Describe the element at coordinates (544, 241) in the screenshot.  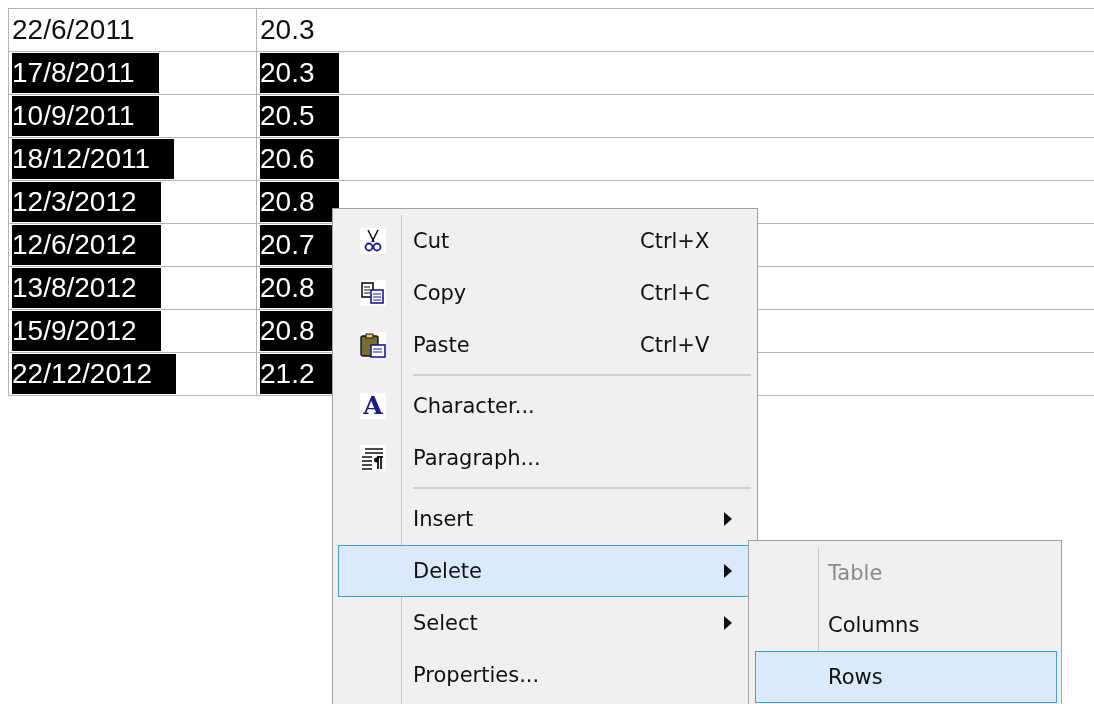
I see `menu-item: Cut Ctrl+X` at that location.